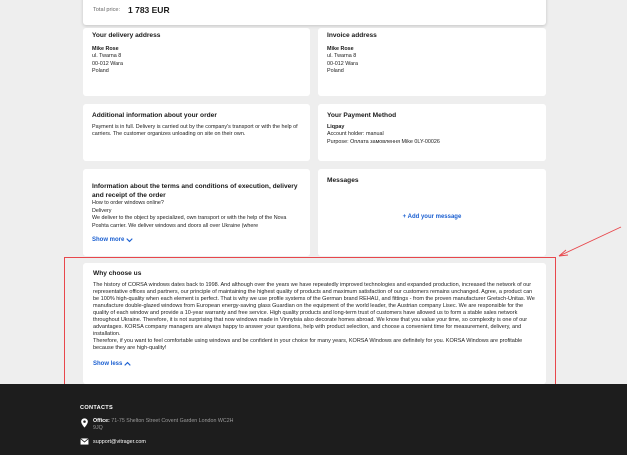 Image resolution: width=627 pixels, height=455 pixels. Describe the element at coordinates (107, 56) in the screenshot. I see `delivery-street: ul. Twarna 8` at that location.